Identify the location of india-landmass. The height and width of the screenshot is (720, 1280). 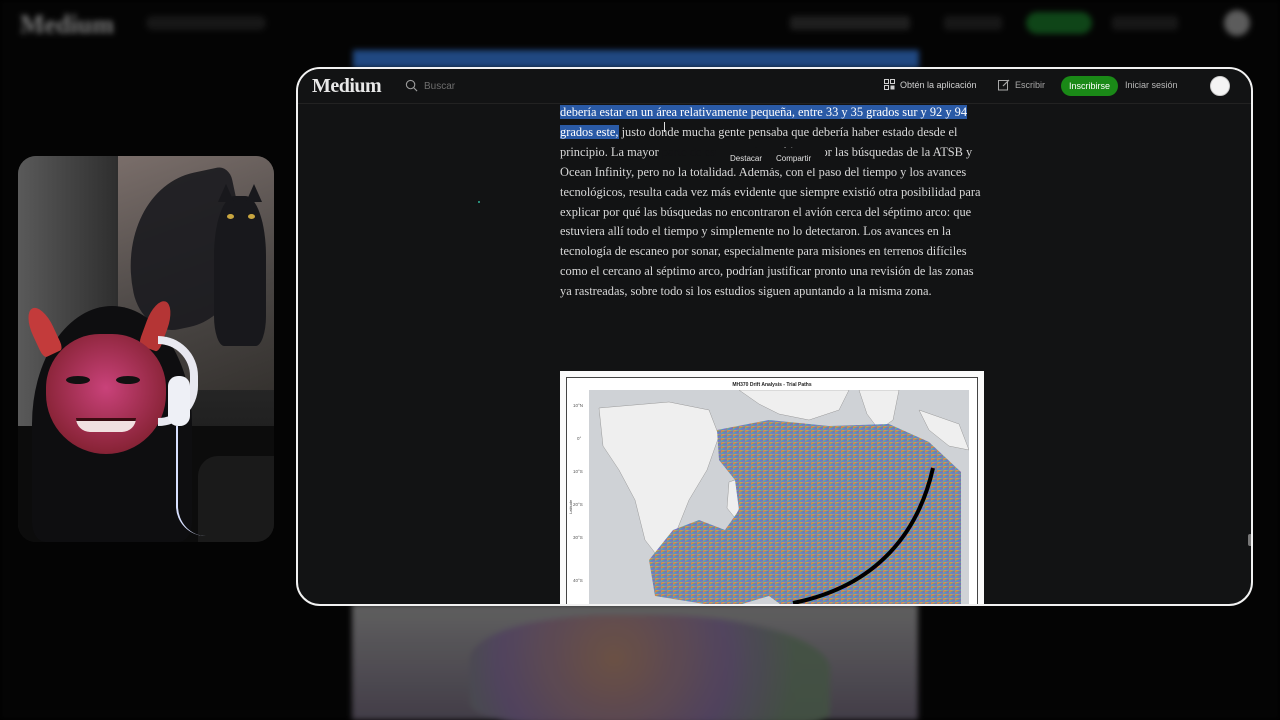
(879, 410).